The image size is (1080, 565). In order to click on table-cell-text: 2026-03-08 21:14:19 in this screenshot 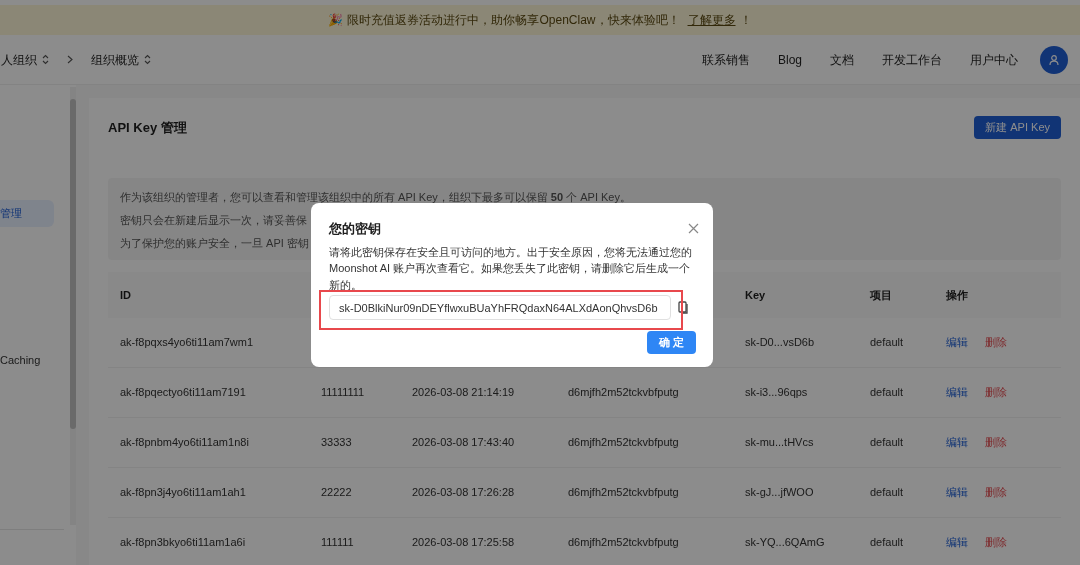, I will do `click(463, 393)`.